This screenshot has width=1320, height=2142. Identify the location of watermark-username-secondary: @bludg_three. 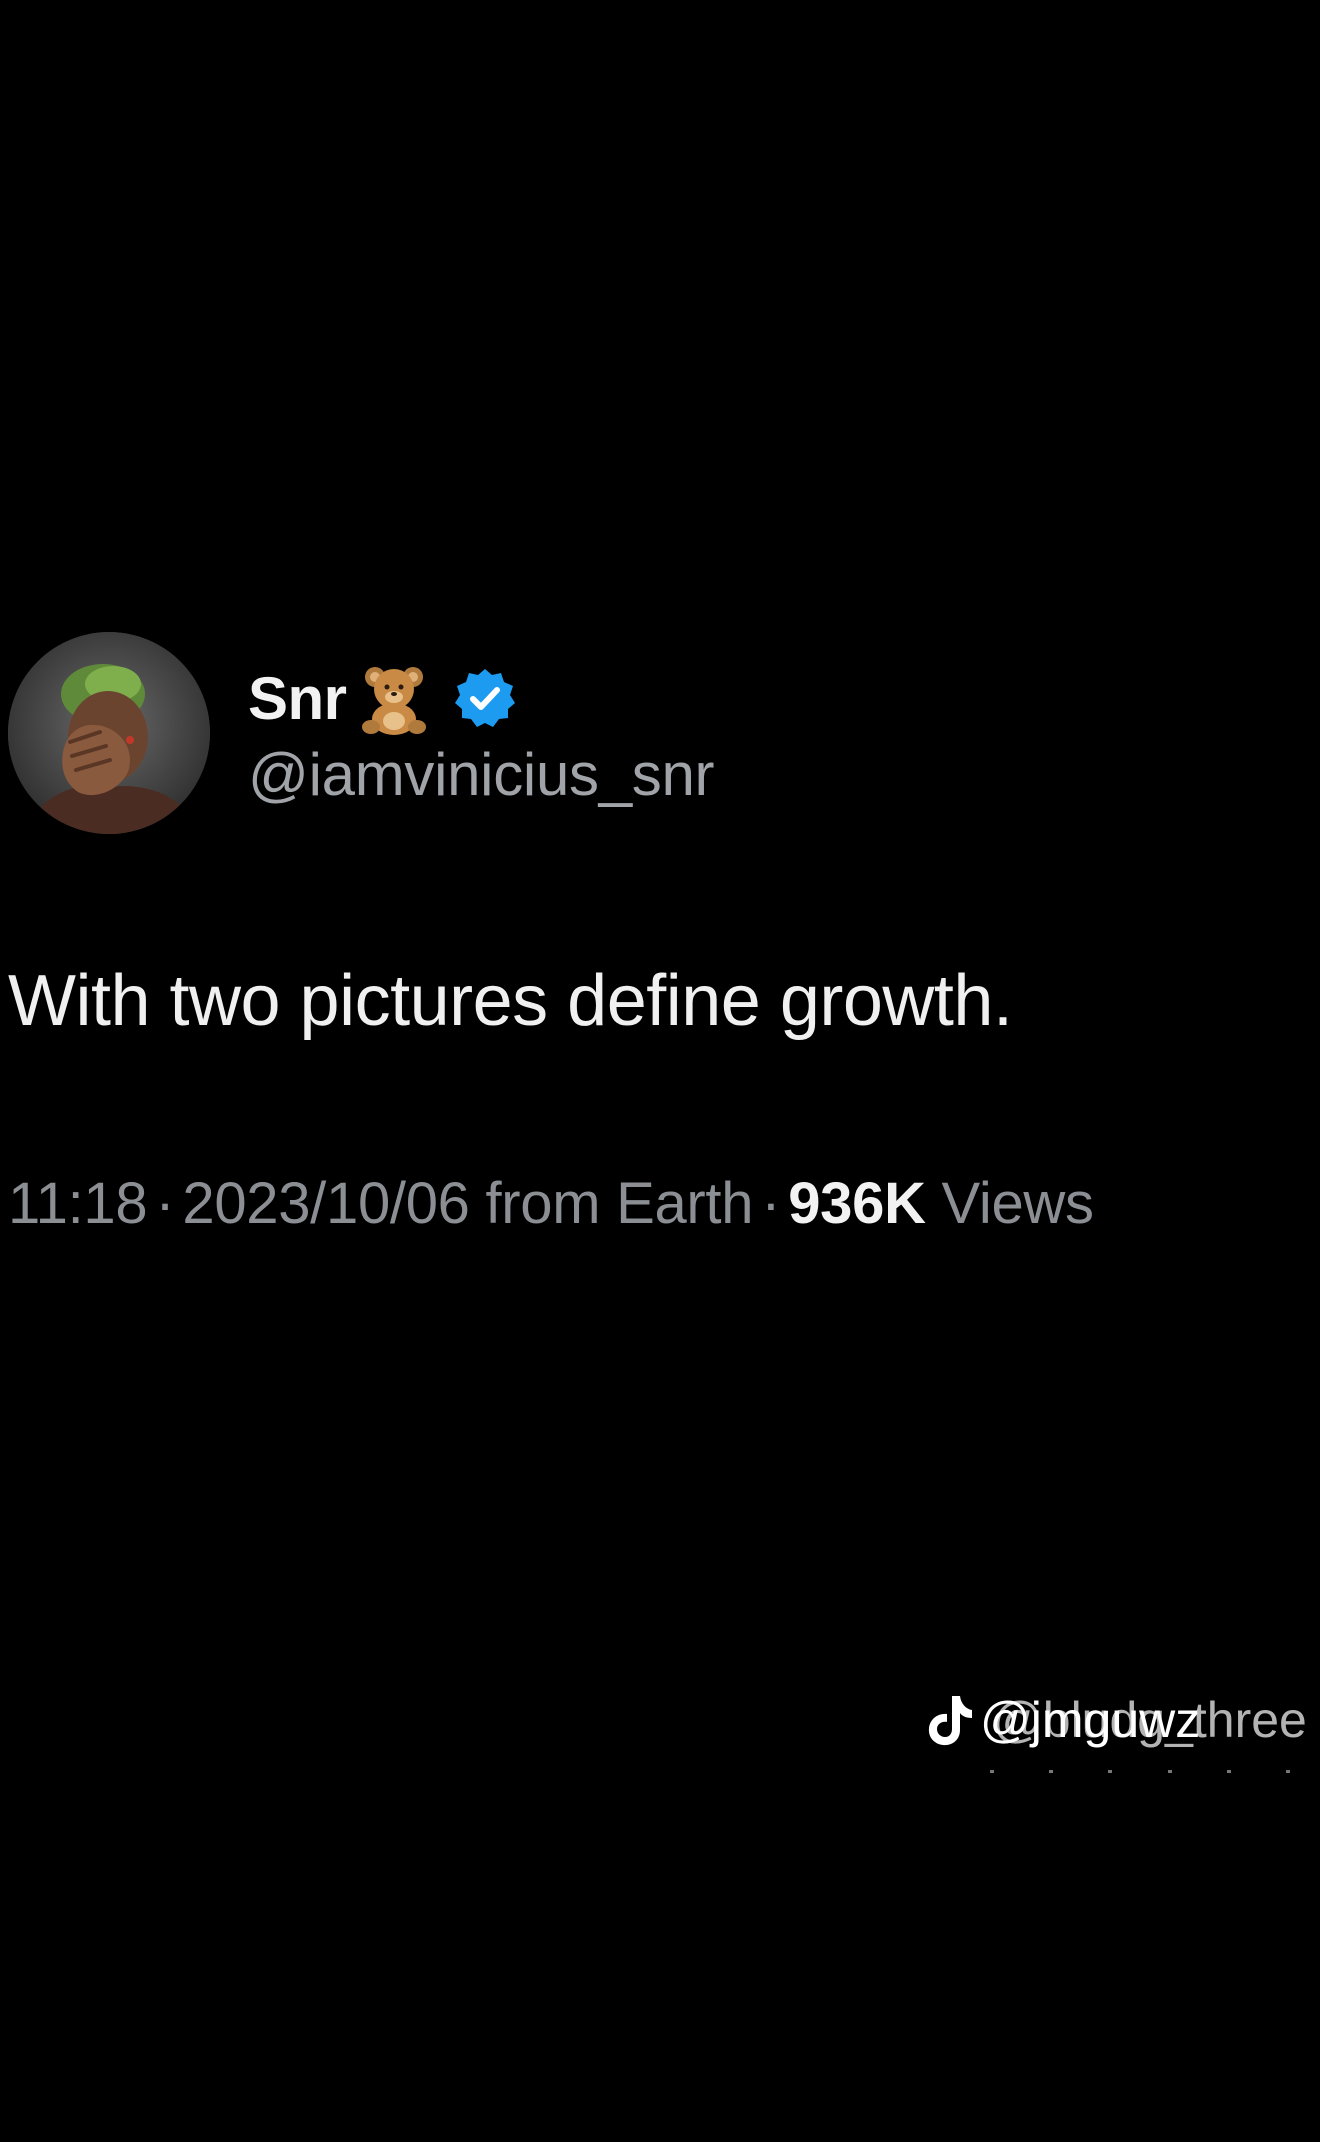
(1149, 1720).